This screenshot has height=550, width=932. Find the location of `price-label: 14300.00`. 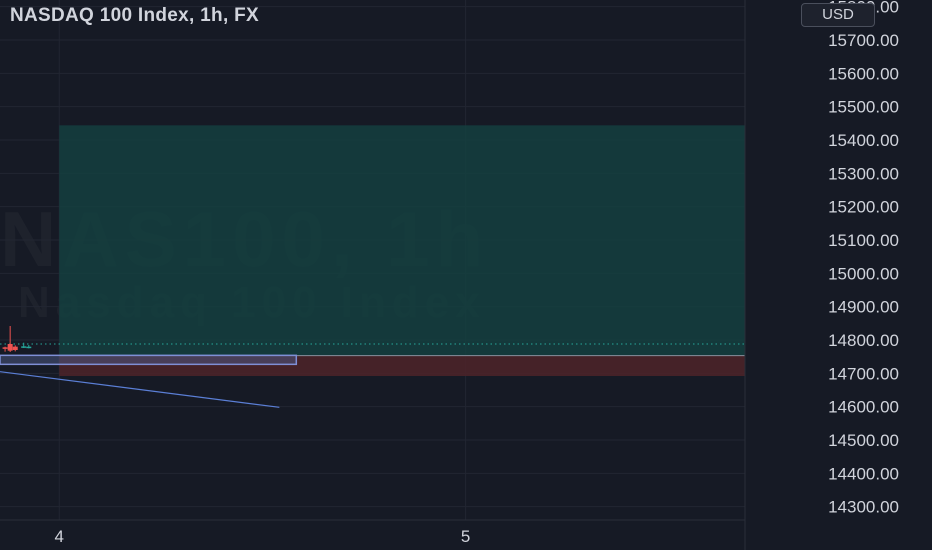

price-label: 14300.00 is located at coordinates (863, 507).